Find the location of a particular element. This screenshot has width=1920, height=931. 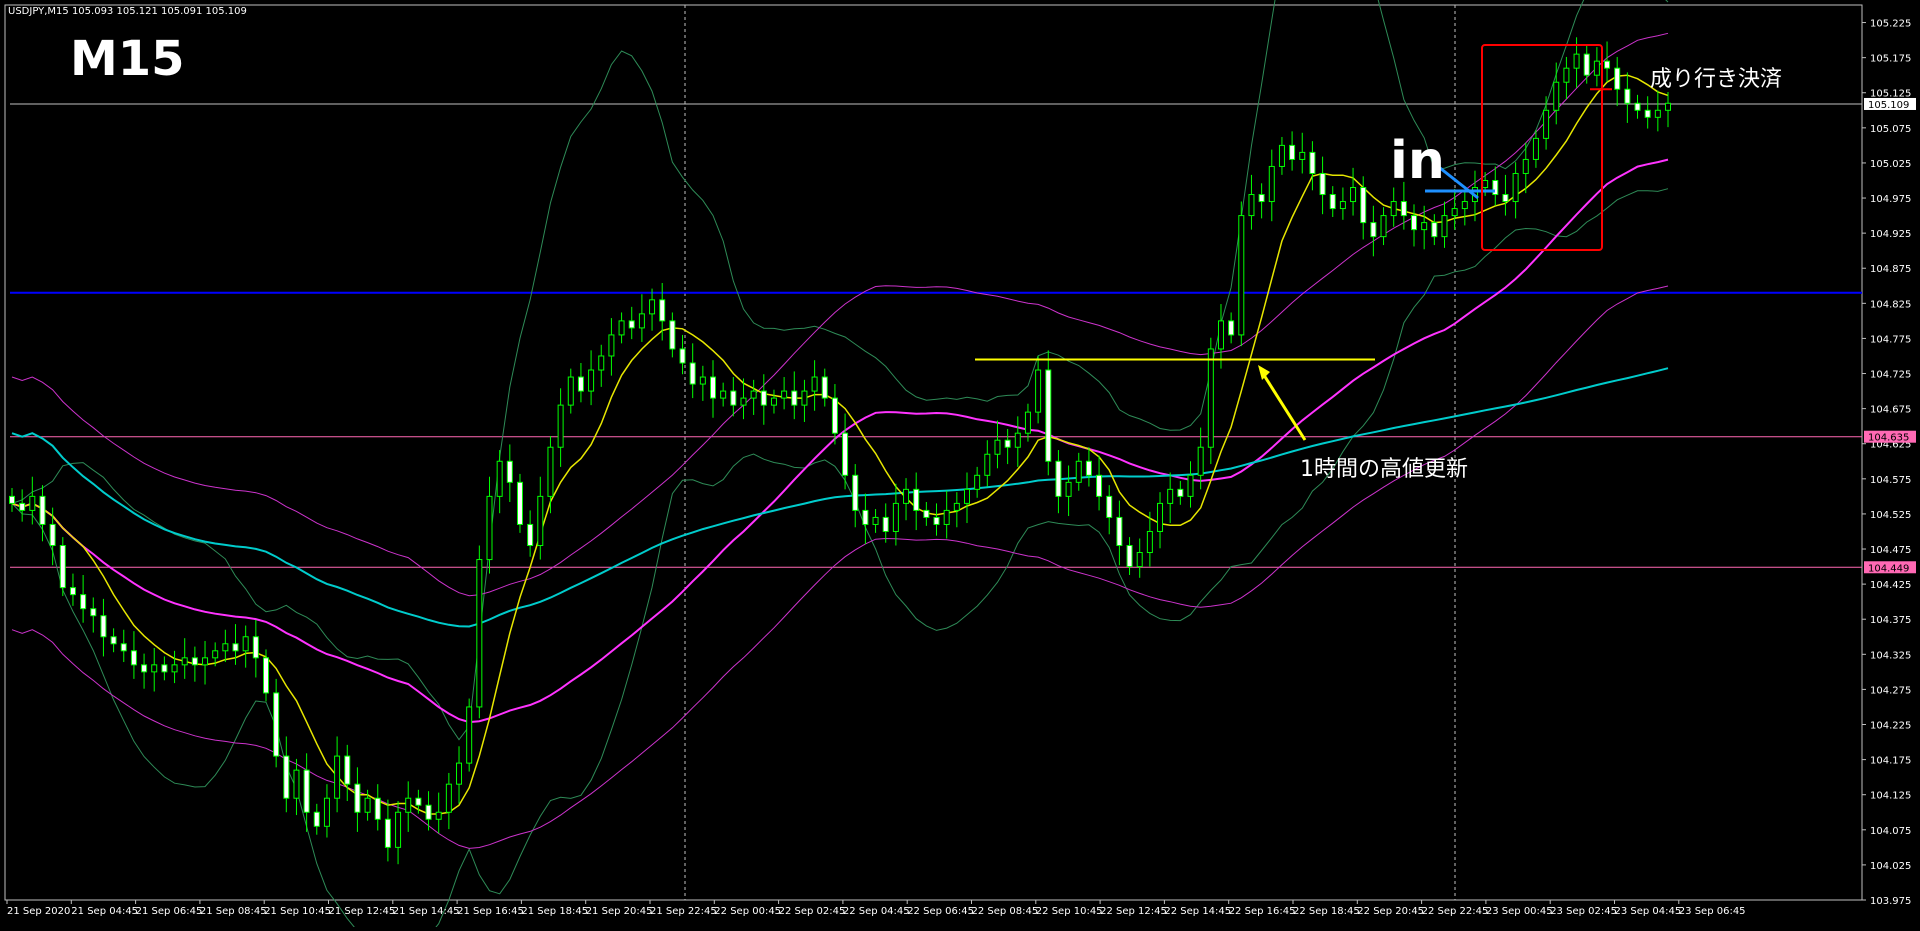

time-tick-label: 21 Sep 18:45 is located at coordinates (554, 911).